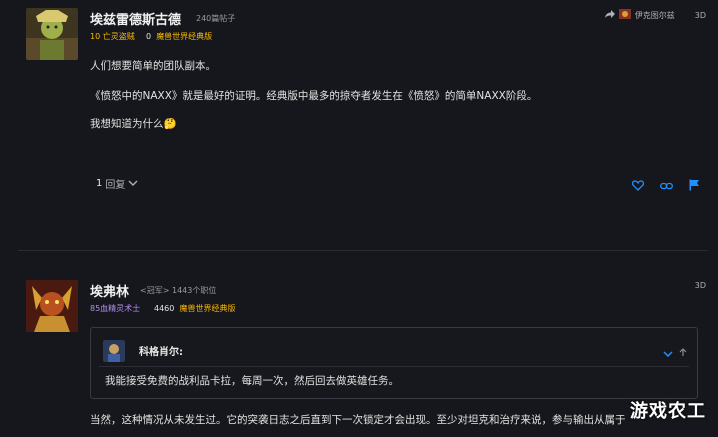 This screenshot has width=718, height=437. Describe the element at coordinates (109, 290) in the screenshot. I see `author-name: 埃弗林` at that location.